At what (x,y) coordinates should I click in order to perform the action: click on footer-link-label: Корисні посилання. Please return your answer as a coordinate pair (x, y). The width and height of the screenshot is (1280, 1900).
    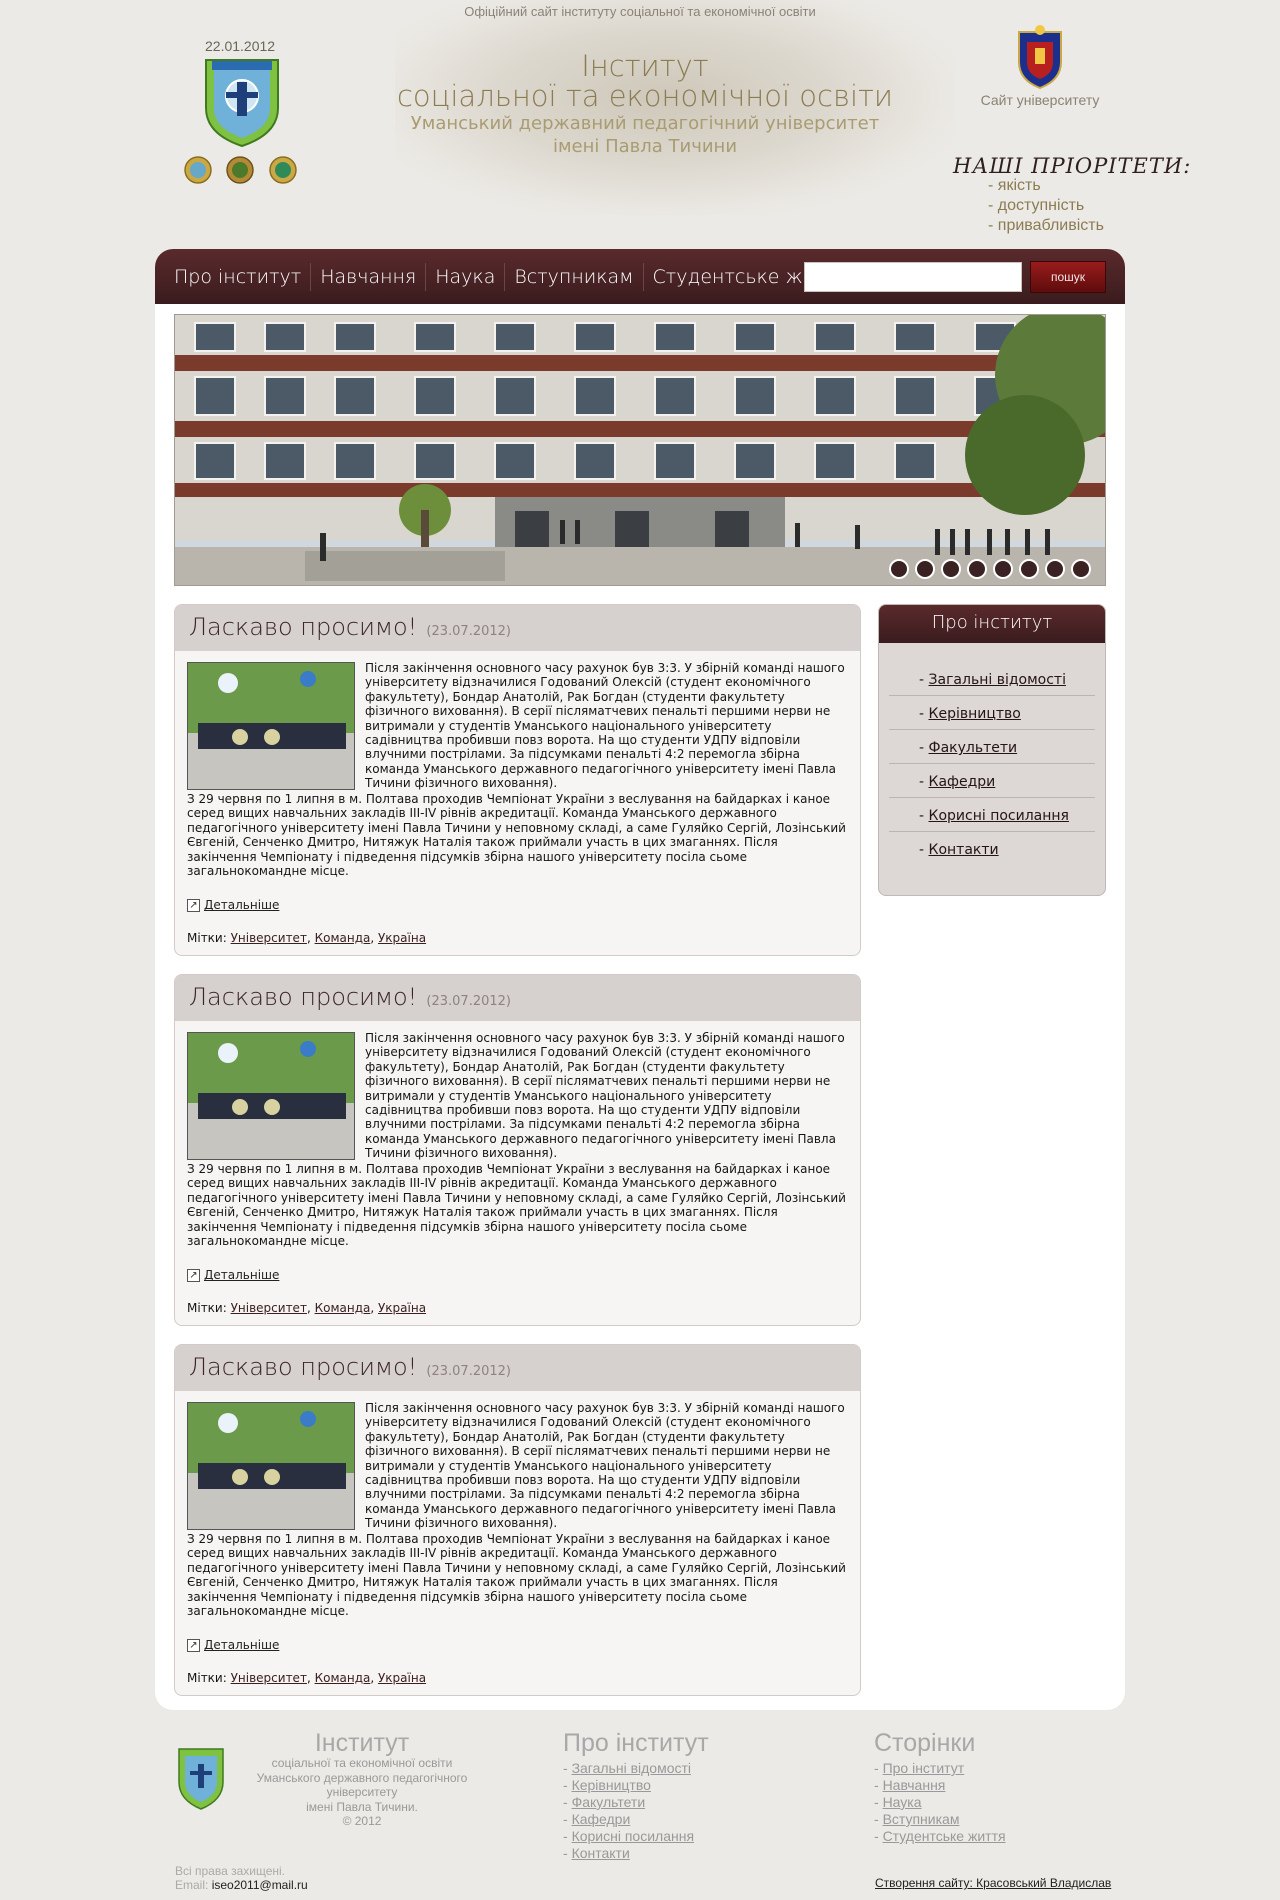
    Looking at the image, I should click on (633, 1836).